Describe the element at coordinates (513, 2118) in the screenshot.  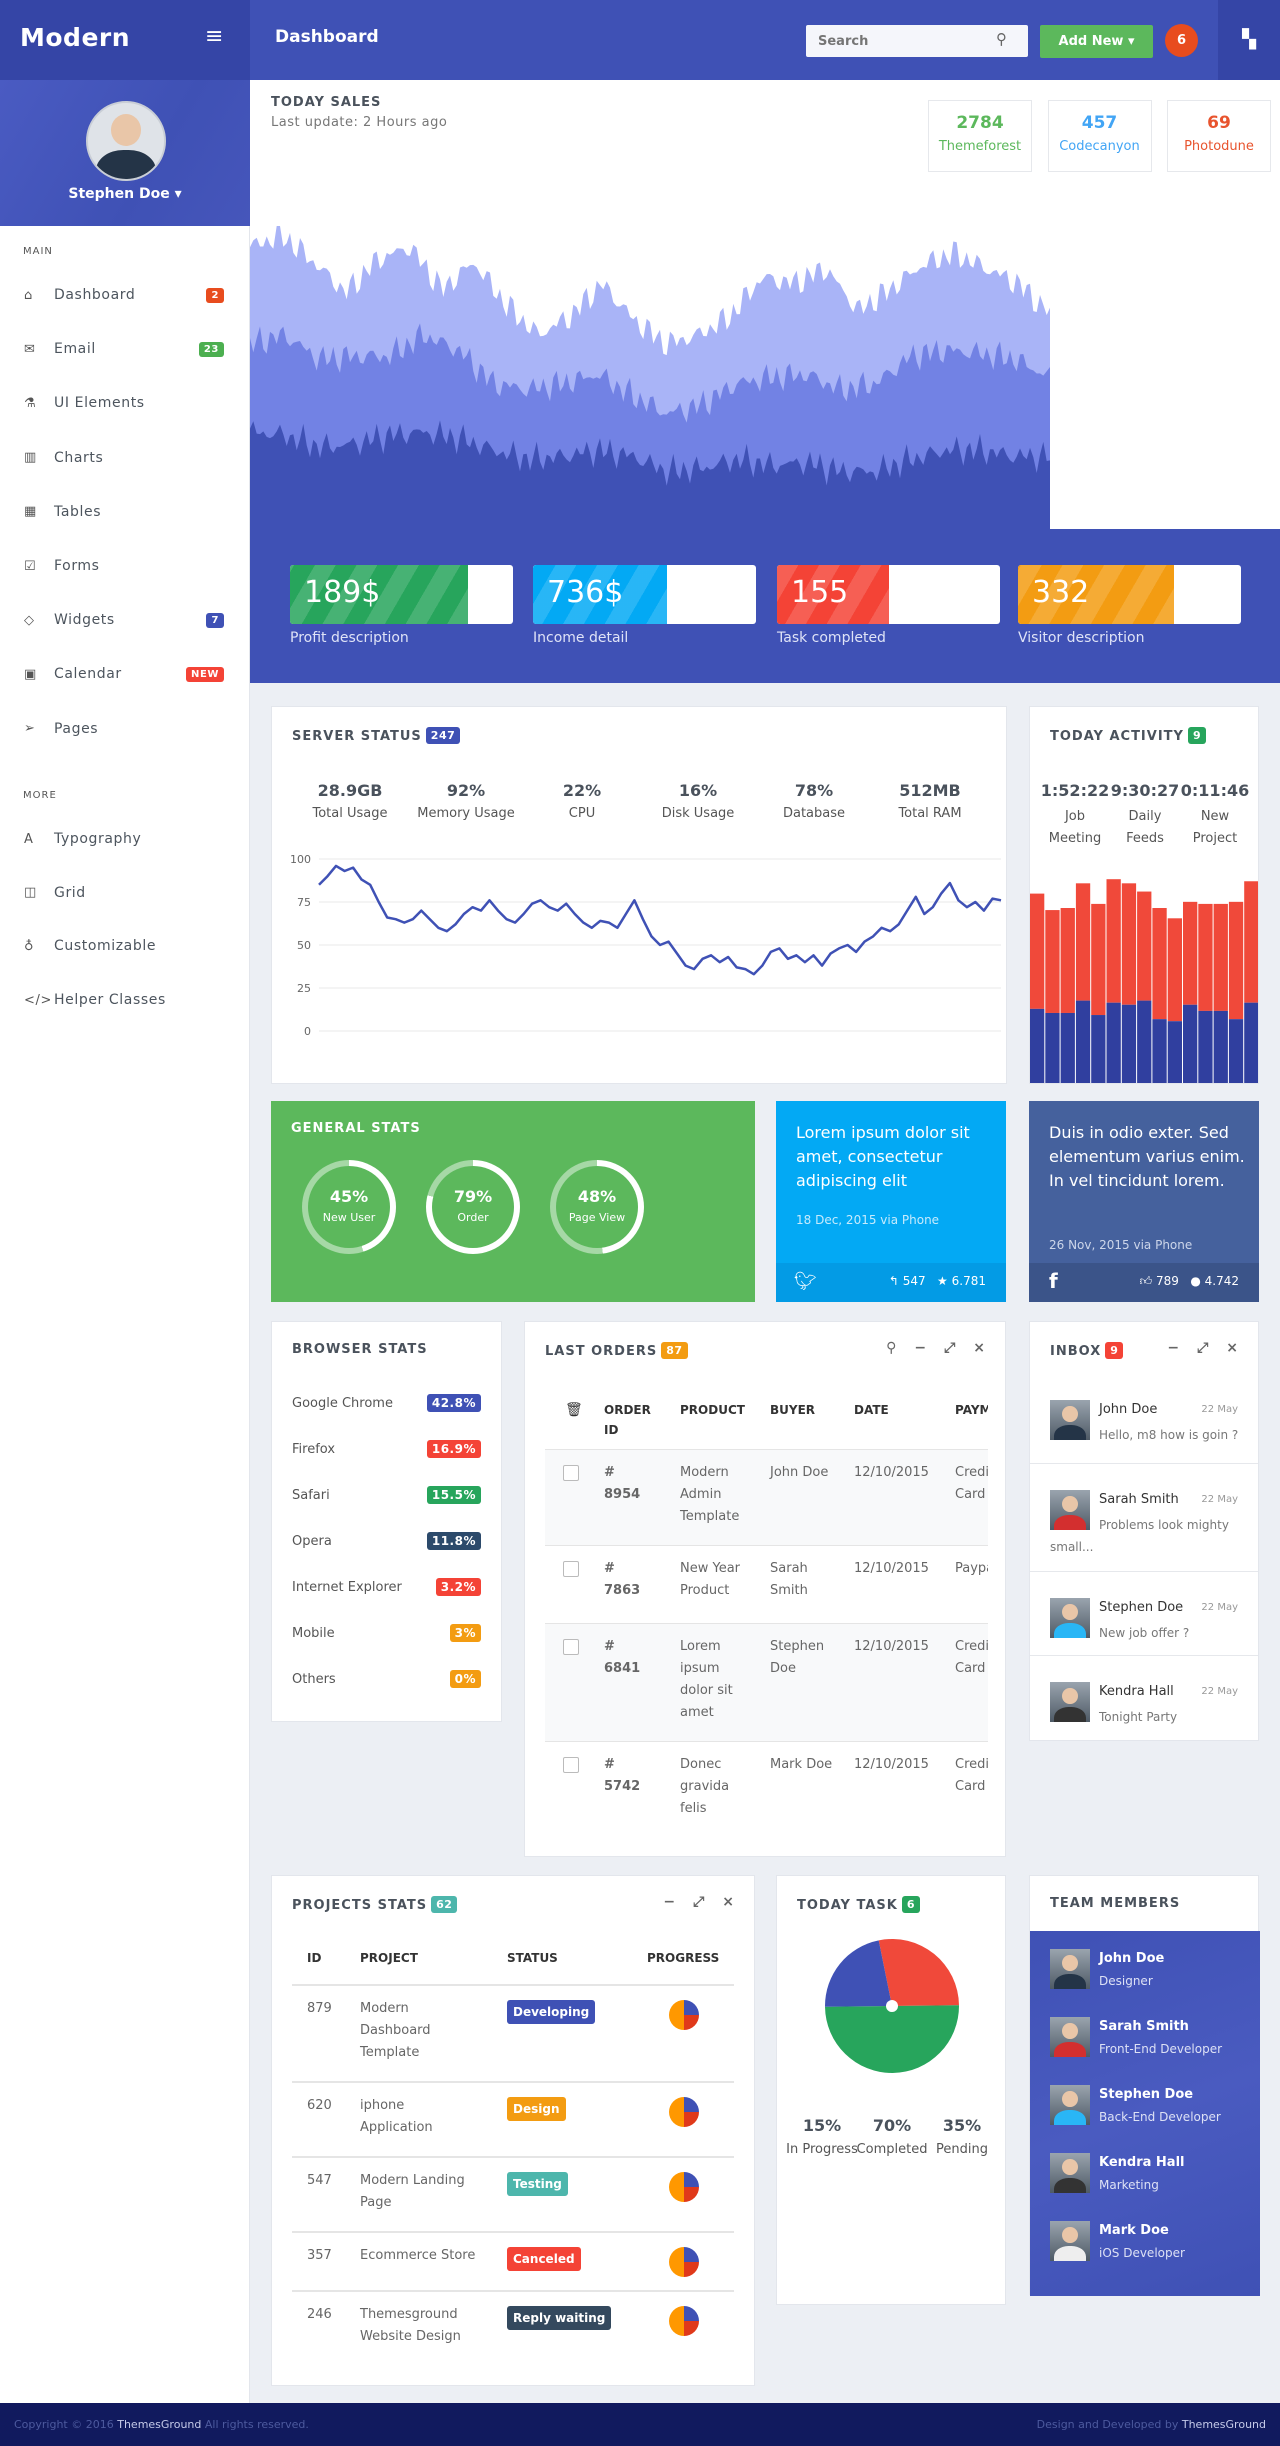
I see `table-row: 620 iphone Application Design` at that location.